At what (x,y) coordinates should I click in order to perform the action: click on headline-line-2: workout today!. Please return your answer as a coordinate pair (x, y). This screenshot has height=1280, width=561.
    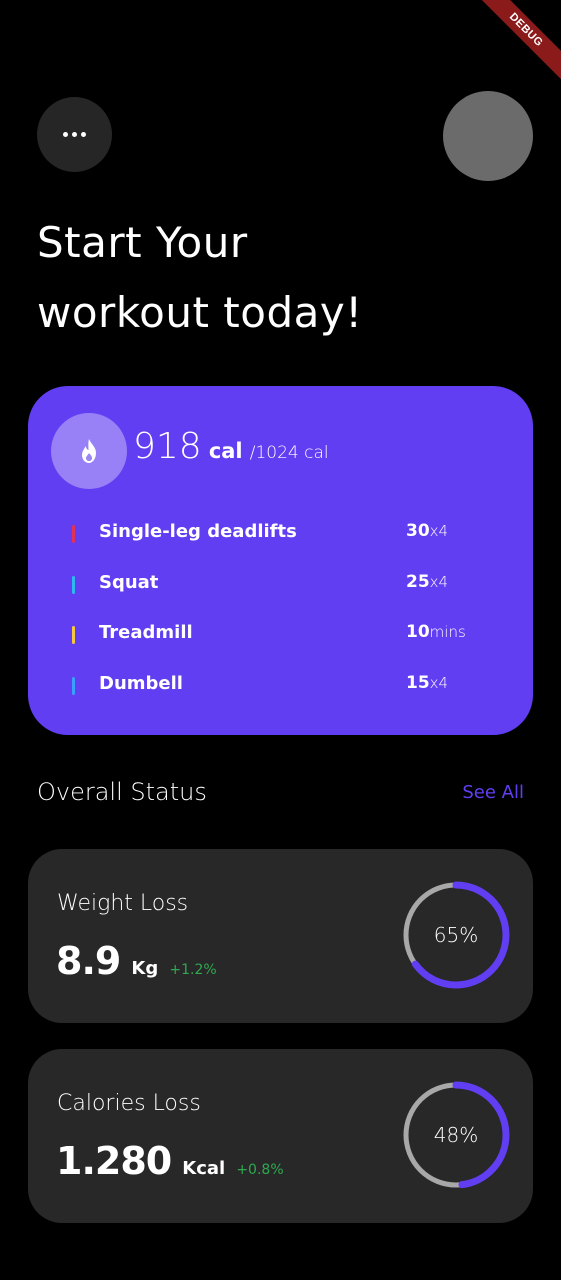
    Looking at the image, I should click on (200, 312).